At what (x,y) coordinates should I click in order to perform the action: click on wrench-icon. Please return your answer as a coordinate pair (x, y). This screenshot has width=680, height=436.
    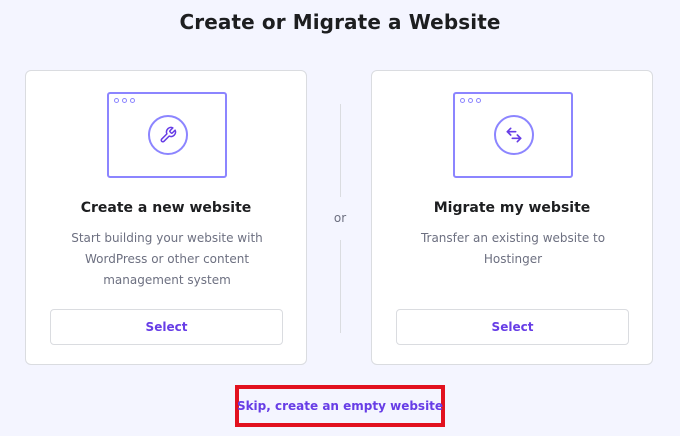
    Looking at the image, I should click on (168, 135).